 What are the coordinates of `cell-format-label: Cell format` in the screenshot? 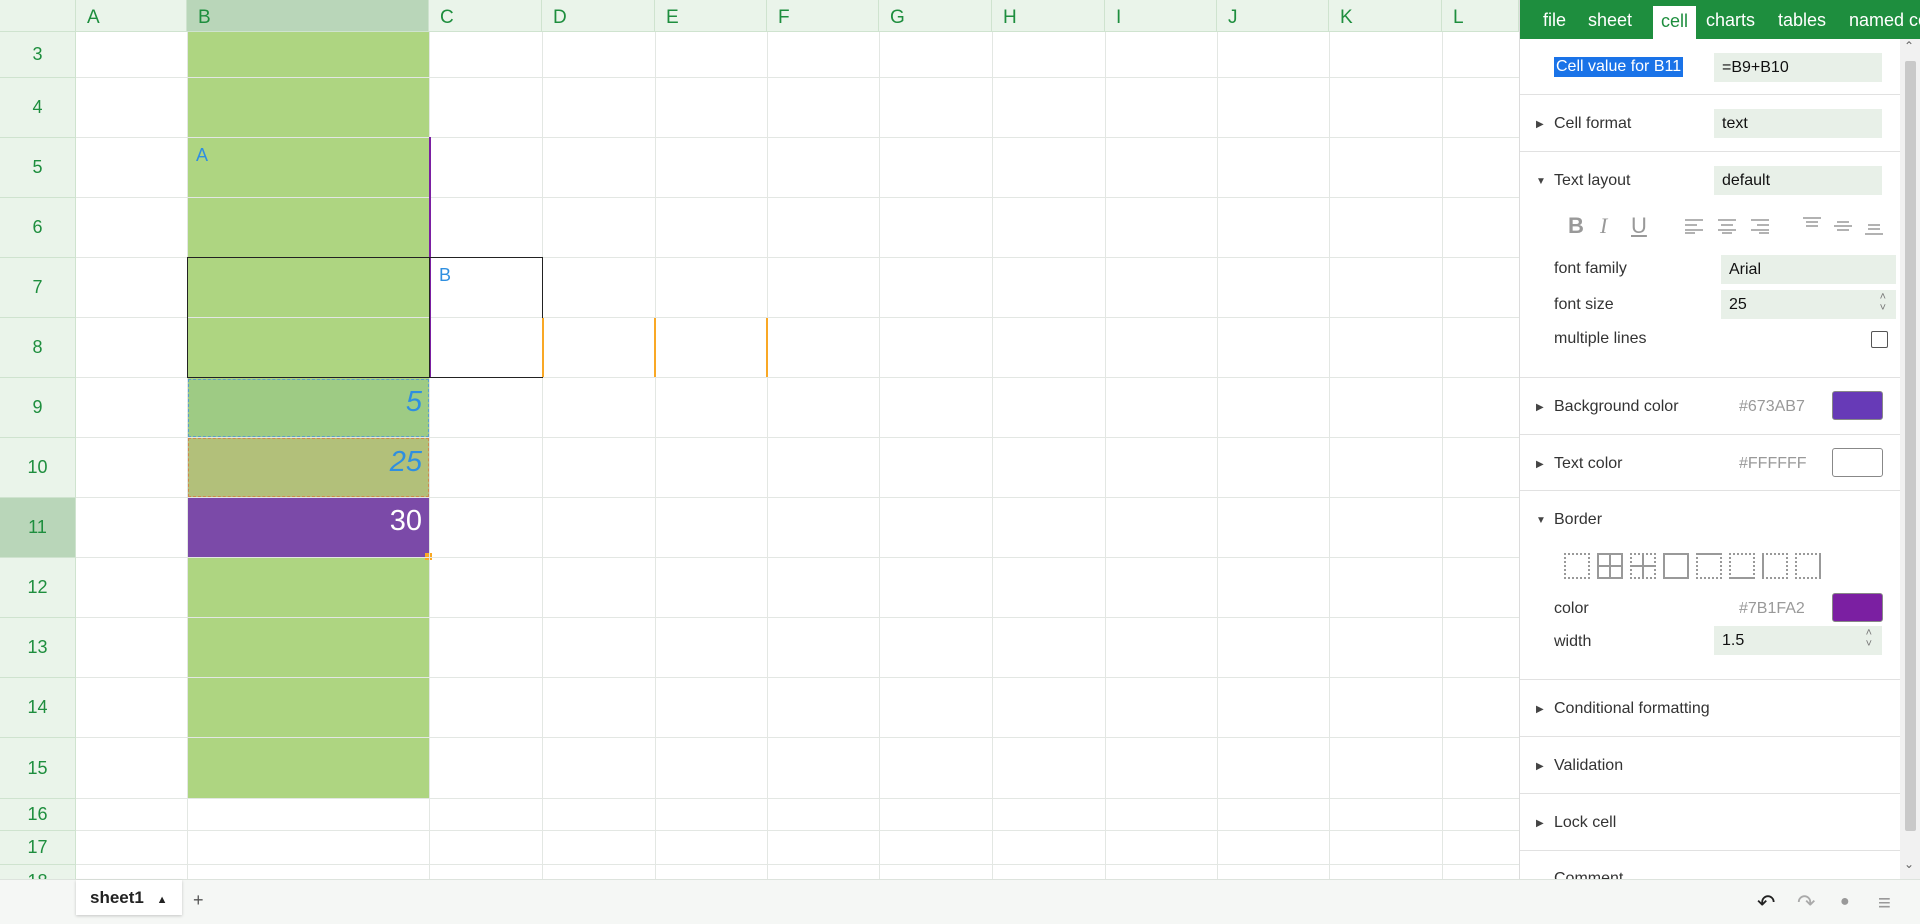 It's located at (1592, 124).